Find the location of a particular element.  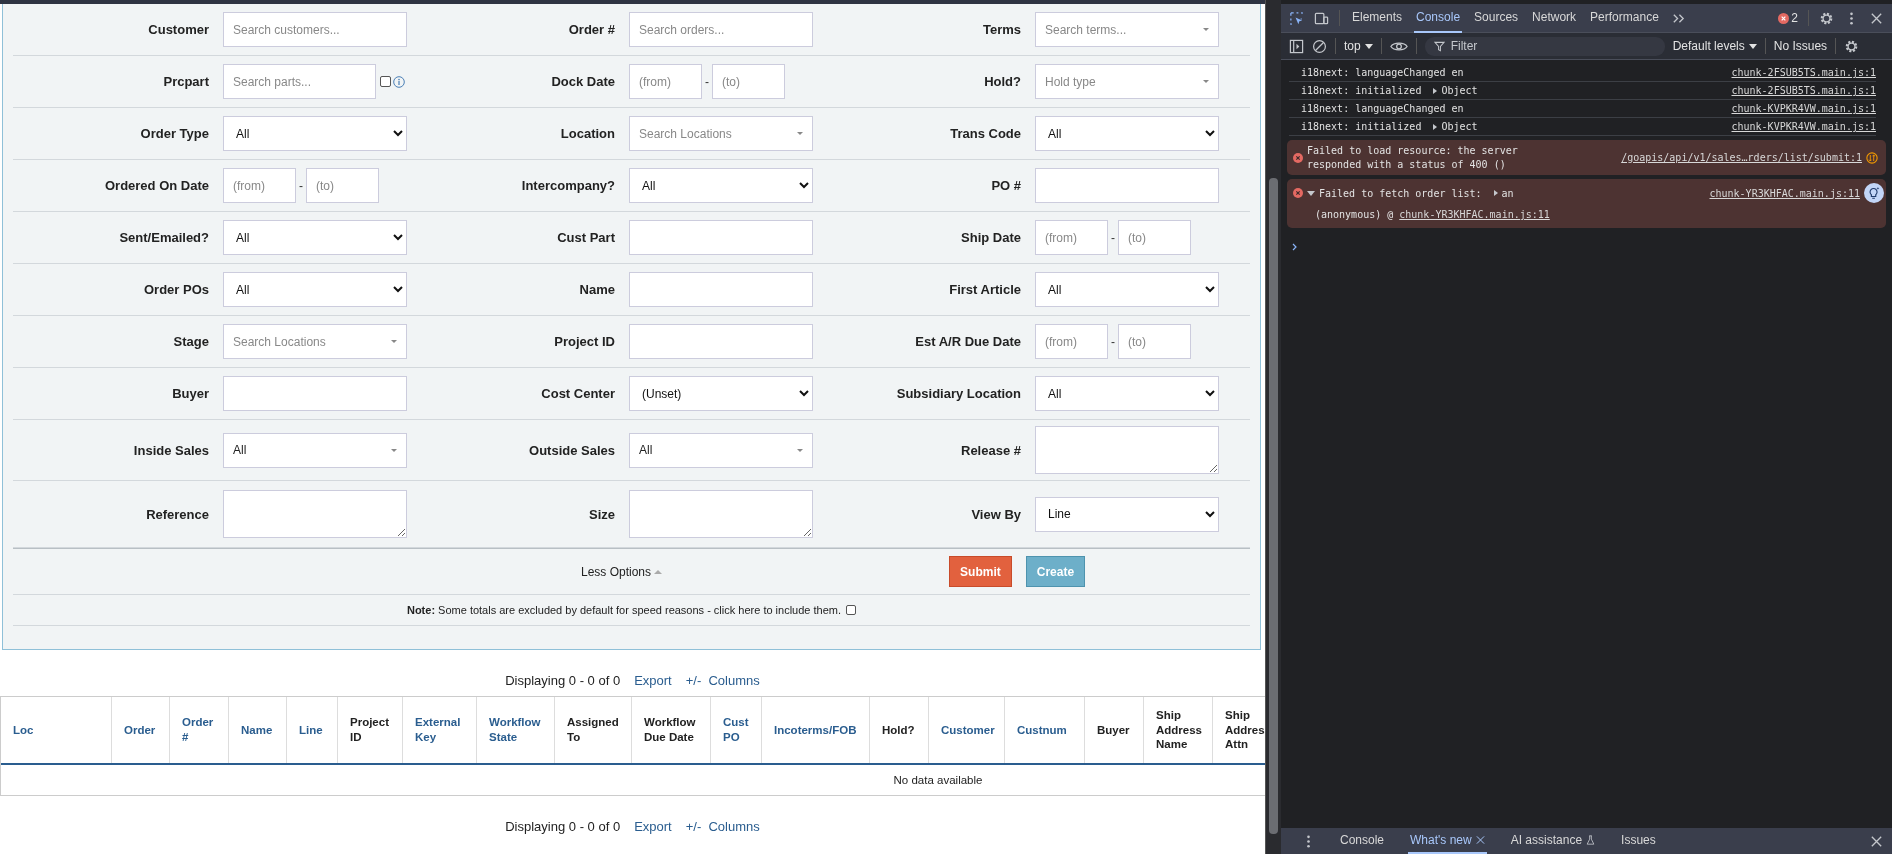

console-message: Failed to load resource: the server responded with a status of 400 () is located at coordinates (1413, 157).